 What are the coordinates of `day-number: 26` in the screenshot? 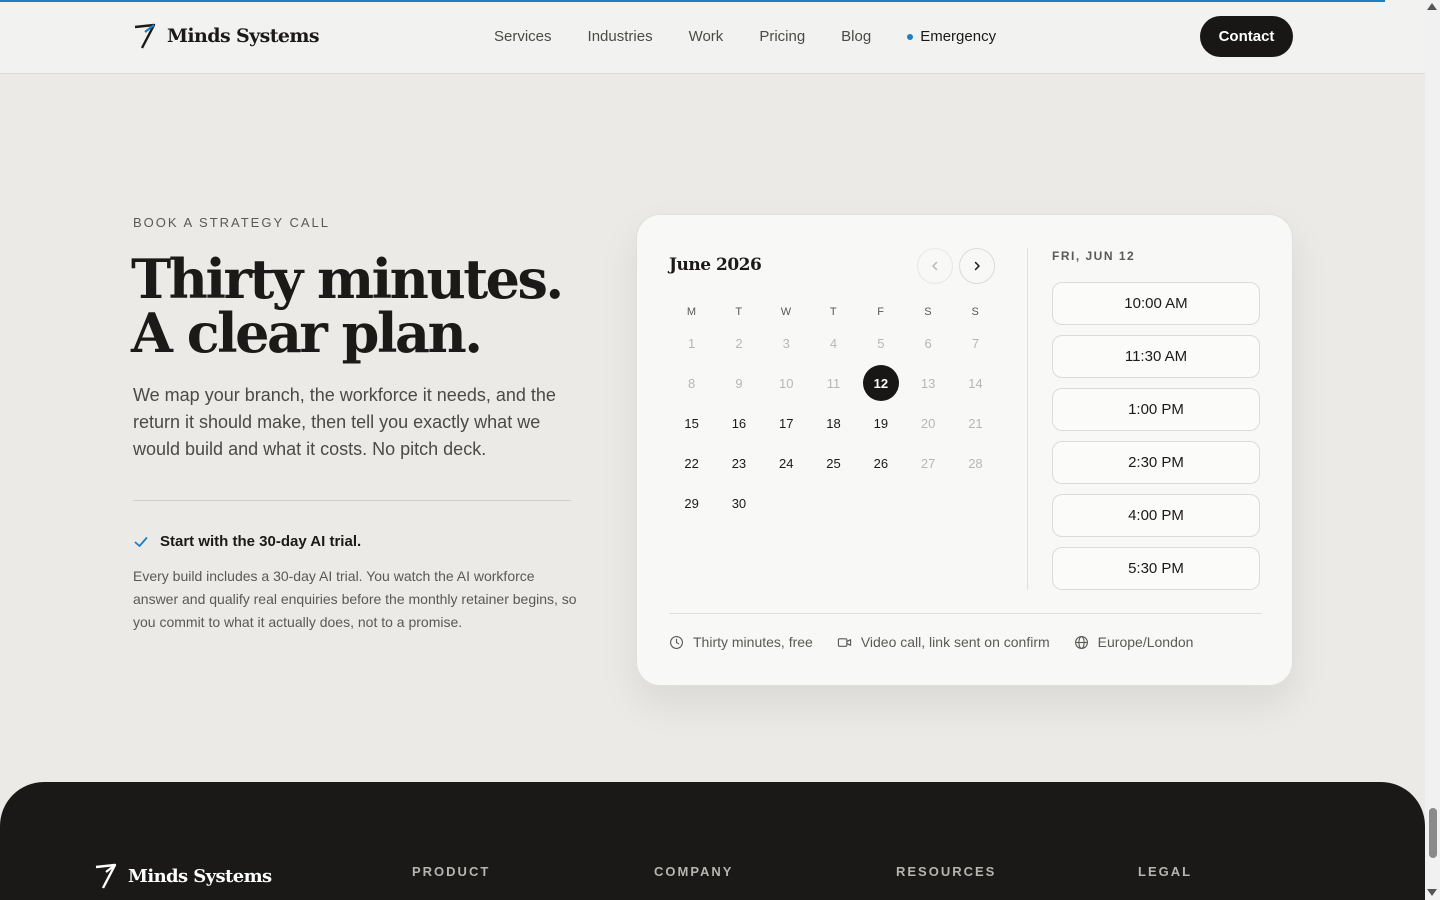 It's located at (881, 463).